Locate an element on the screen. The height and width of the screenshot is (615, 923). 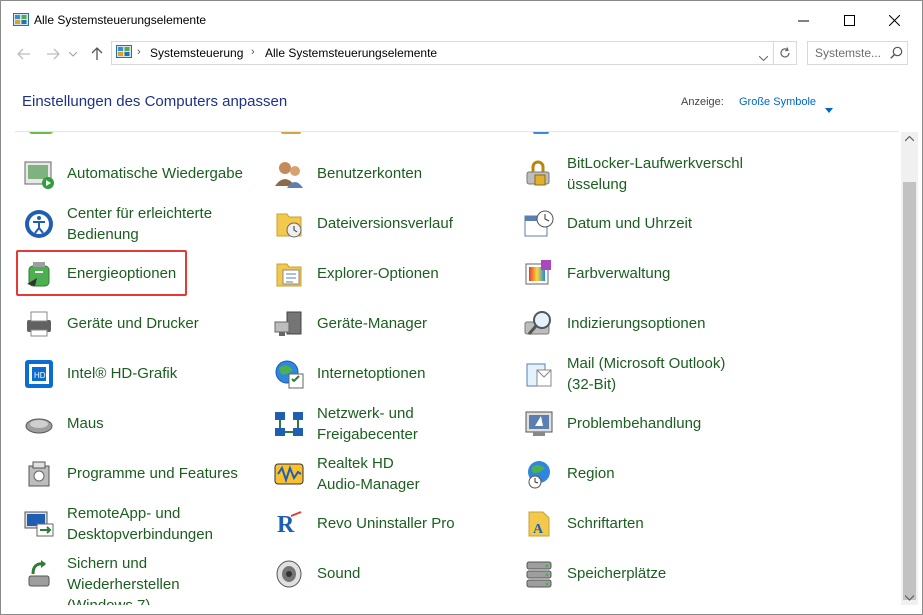
control-panel-item-user-accounts: Benutzerkonten is located at coordinates (389, 174).